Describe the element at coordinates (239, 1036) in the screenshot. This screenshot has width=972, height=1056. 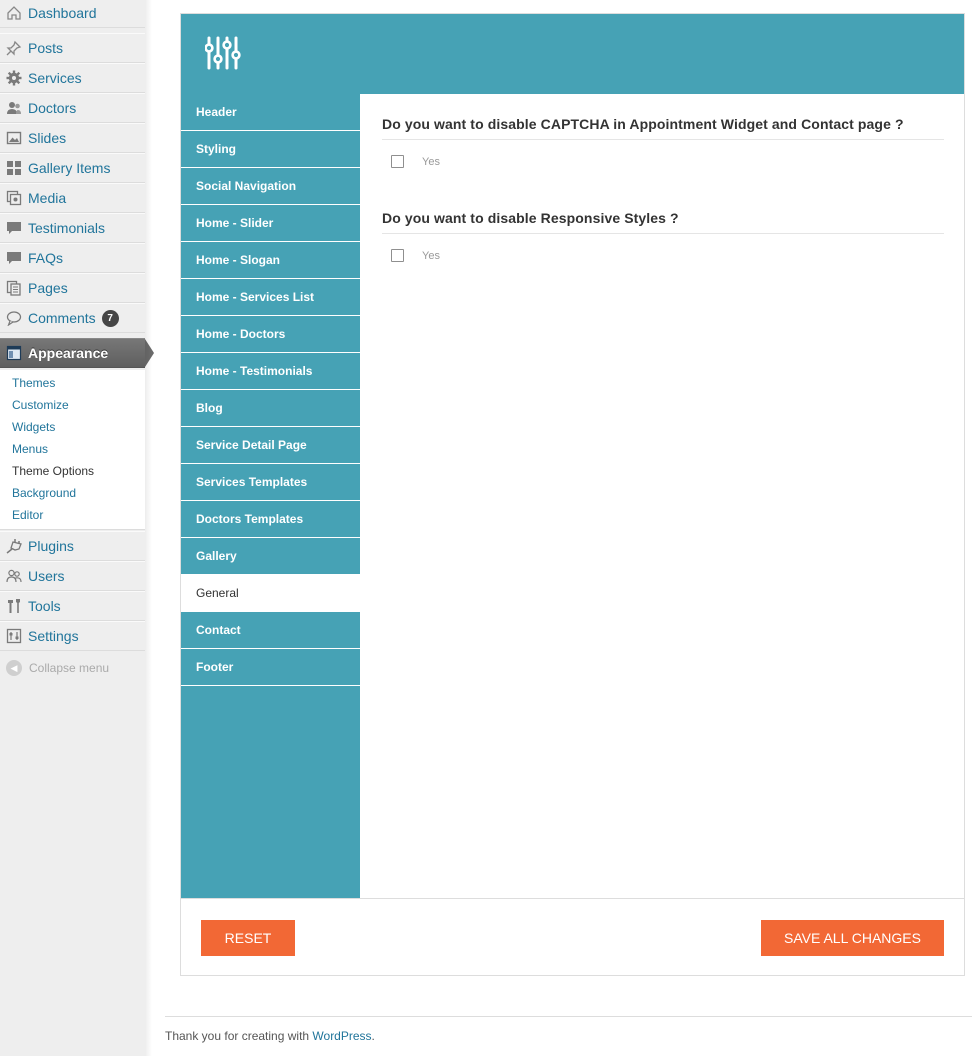
I see `footer-text: Thank you for creating with` at that location.